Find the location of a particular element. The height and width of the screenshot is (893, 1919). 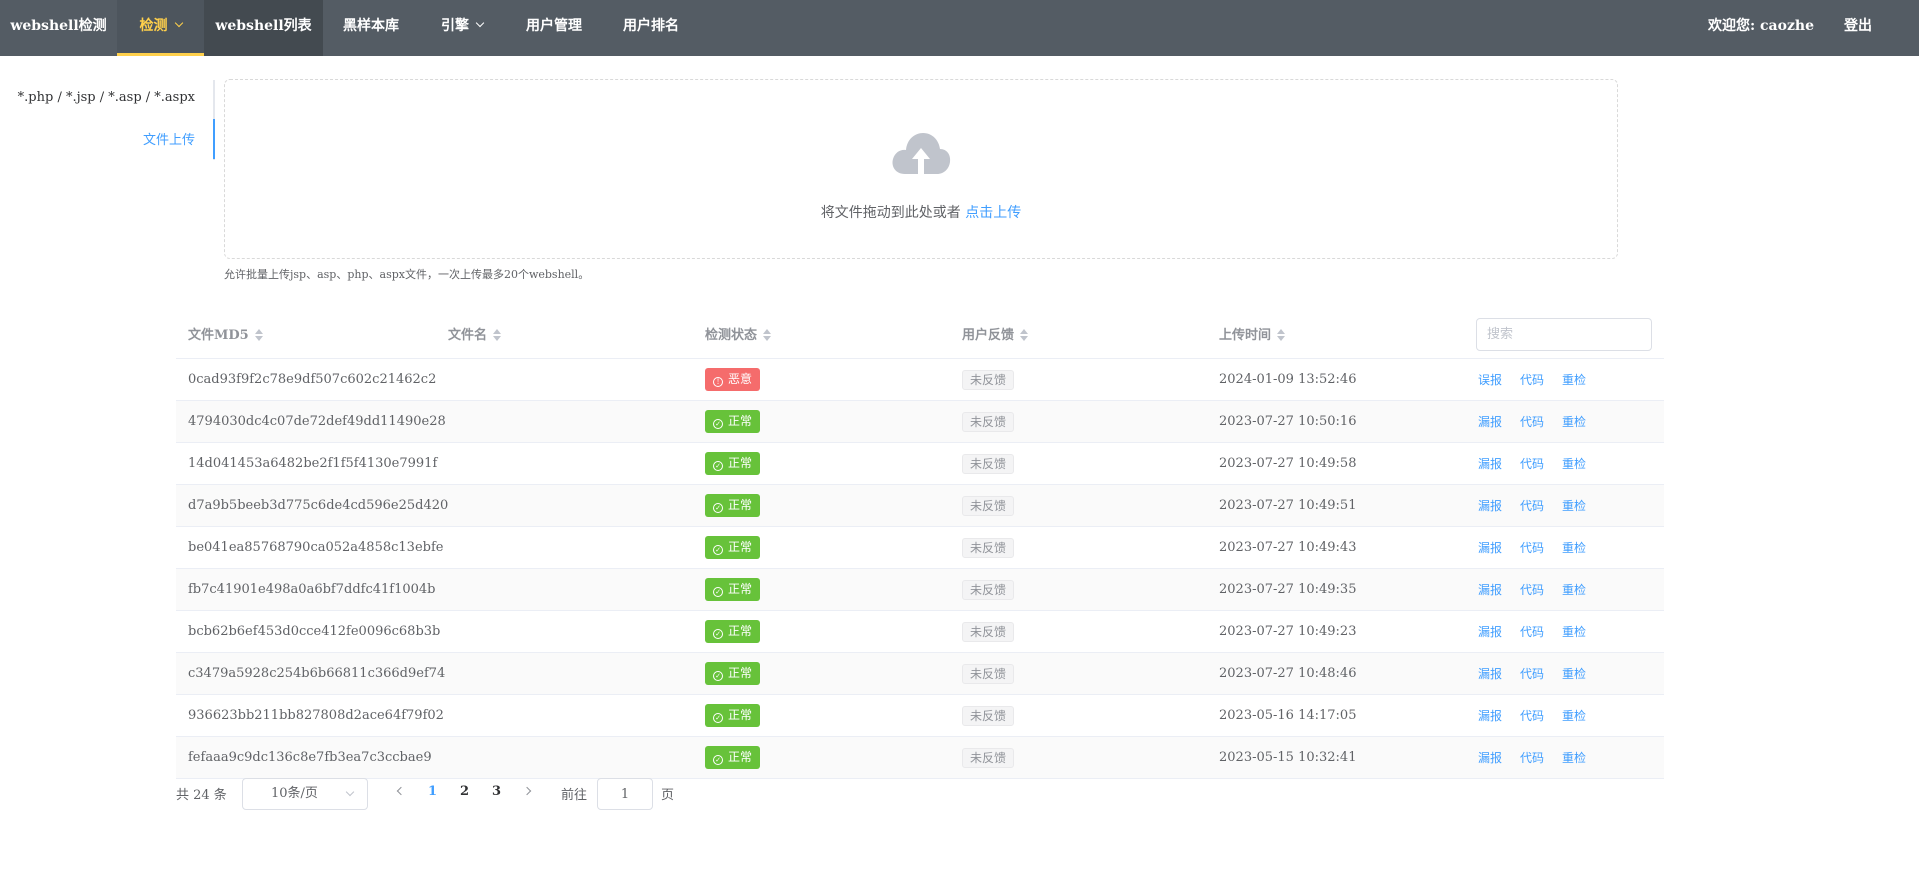

nav-item-label: 黑样本库 is located at coordinates (371, 26).